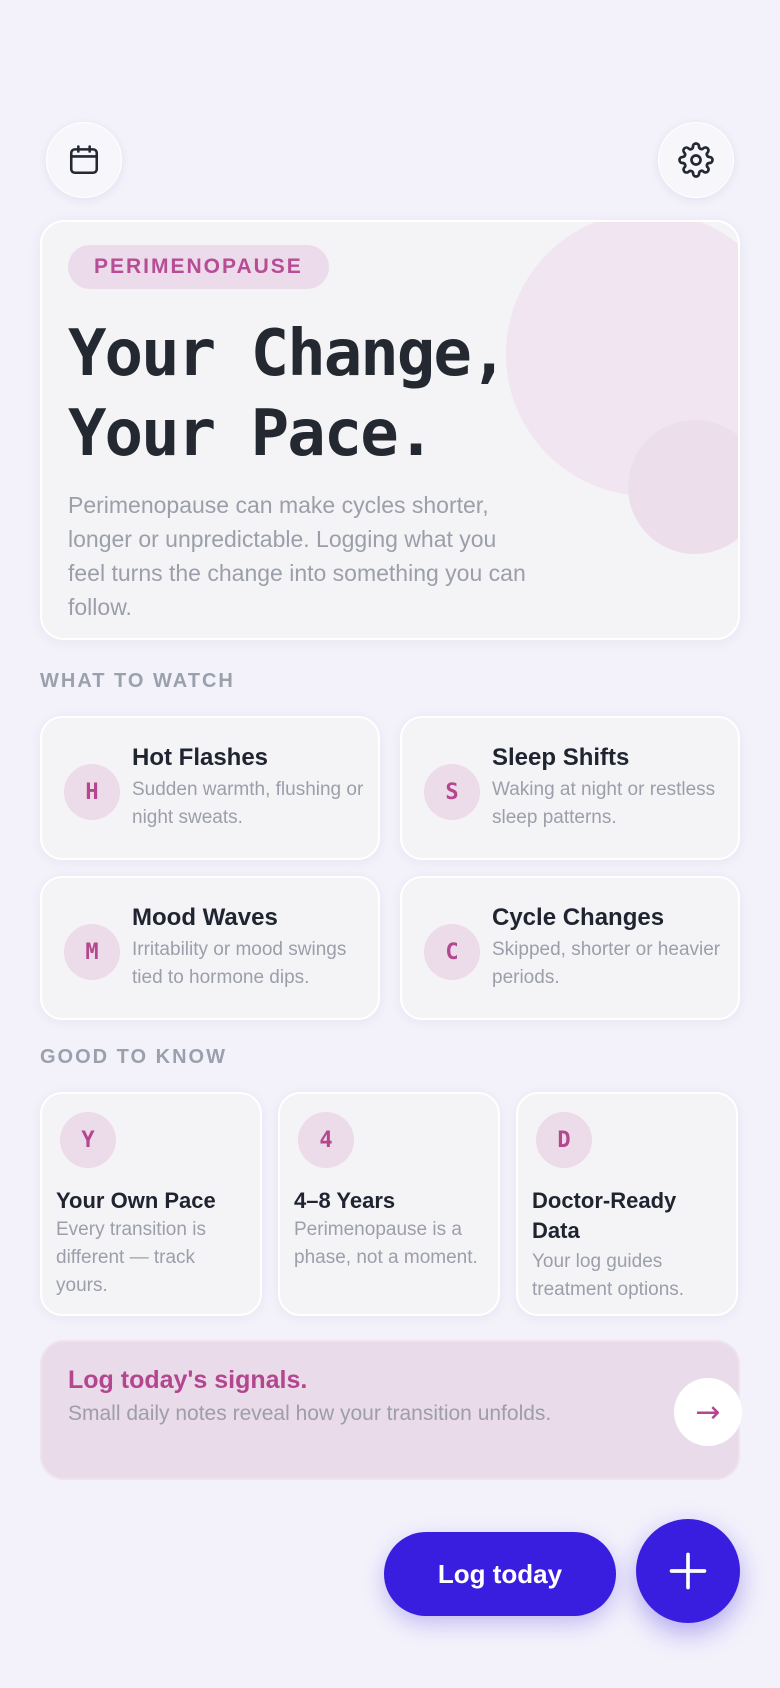 The width and height of the screenshot is (780, 1688). I want to click on symptom-description: Sudden warmth, flushing or night sweats., so click(248, 803).